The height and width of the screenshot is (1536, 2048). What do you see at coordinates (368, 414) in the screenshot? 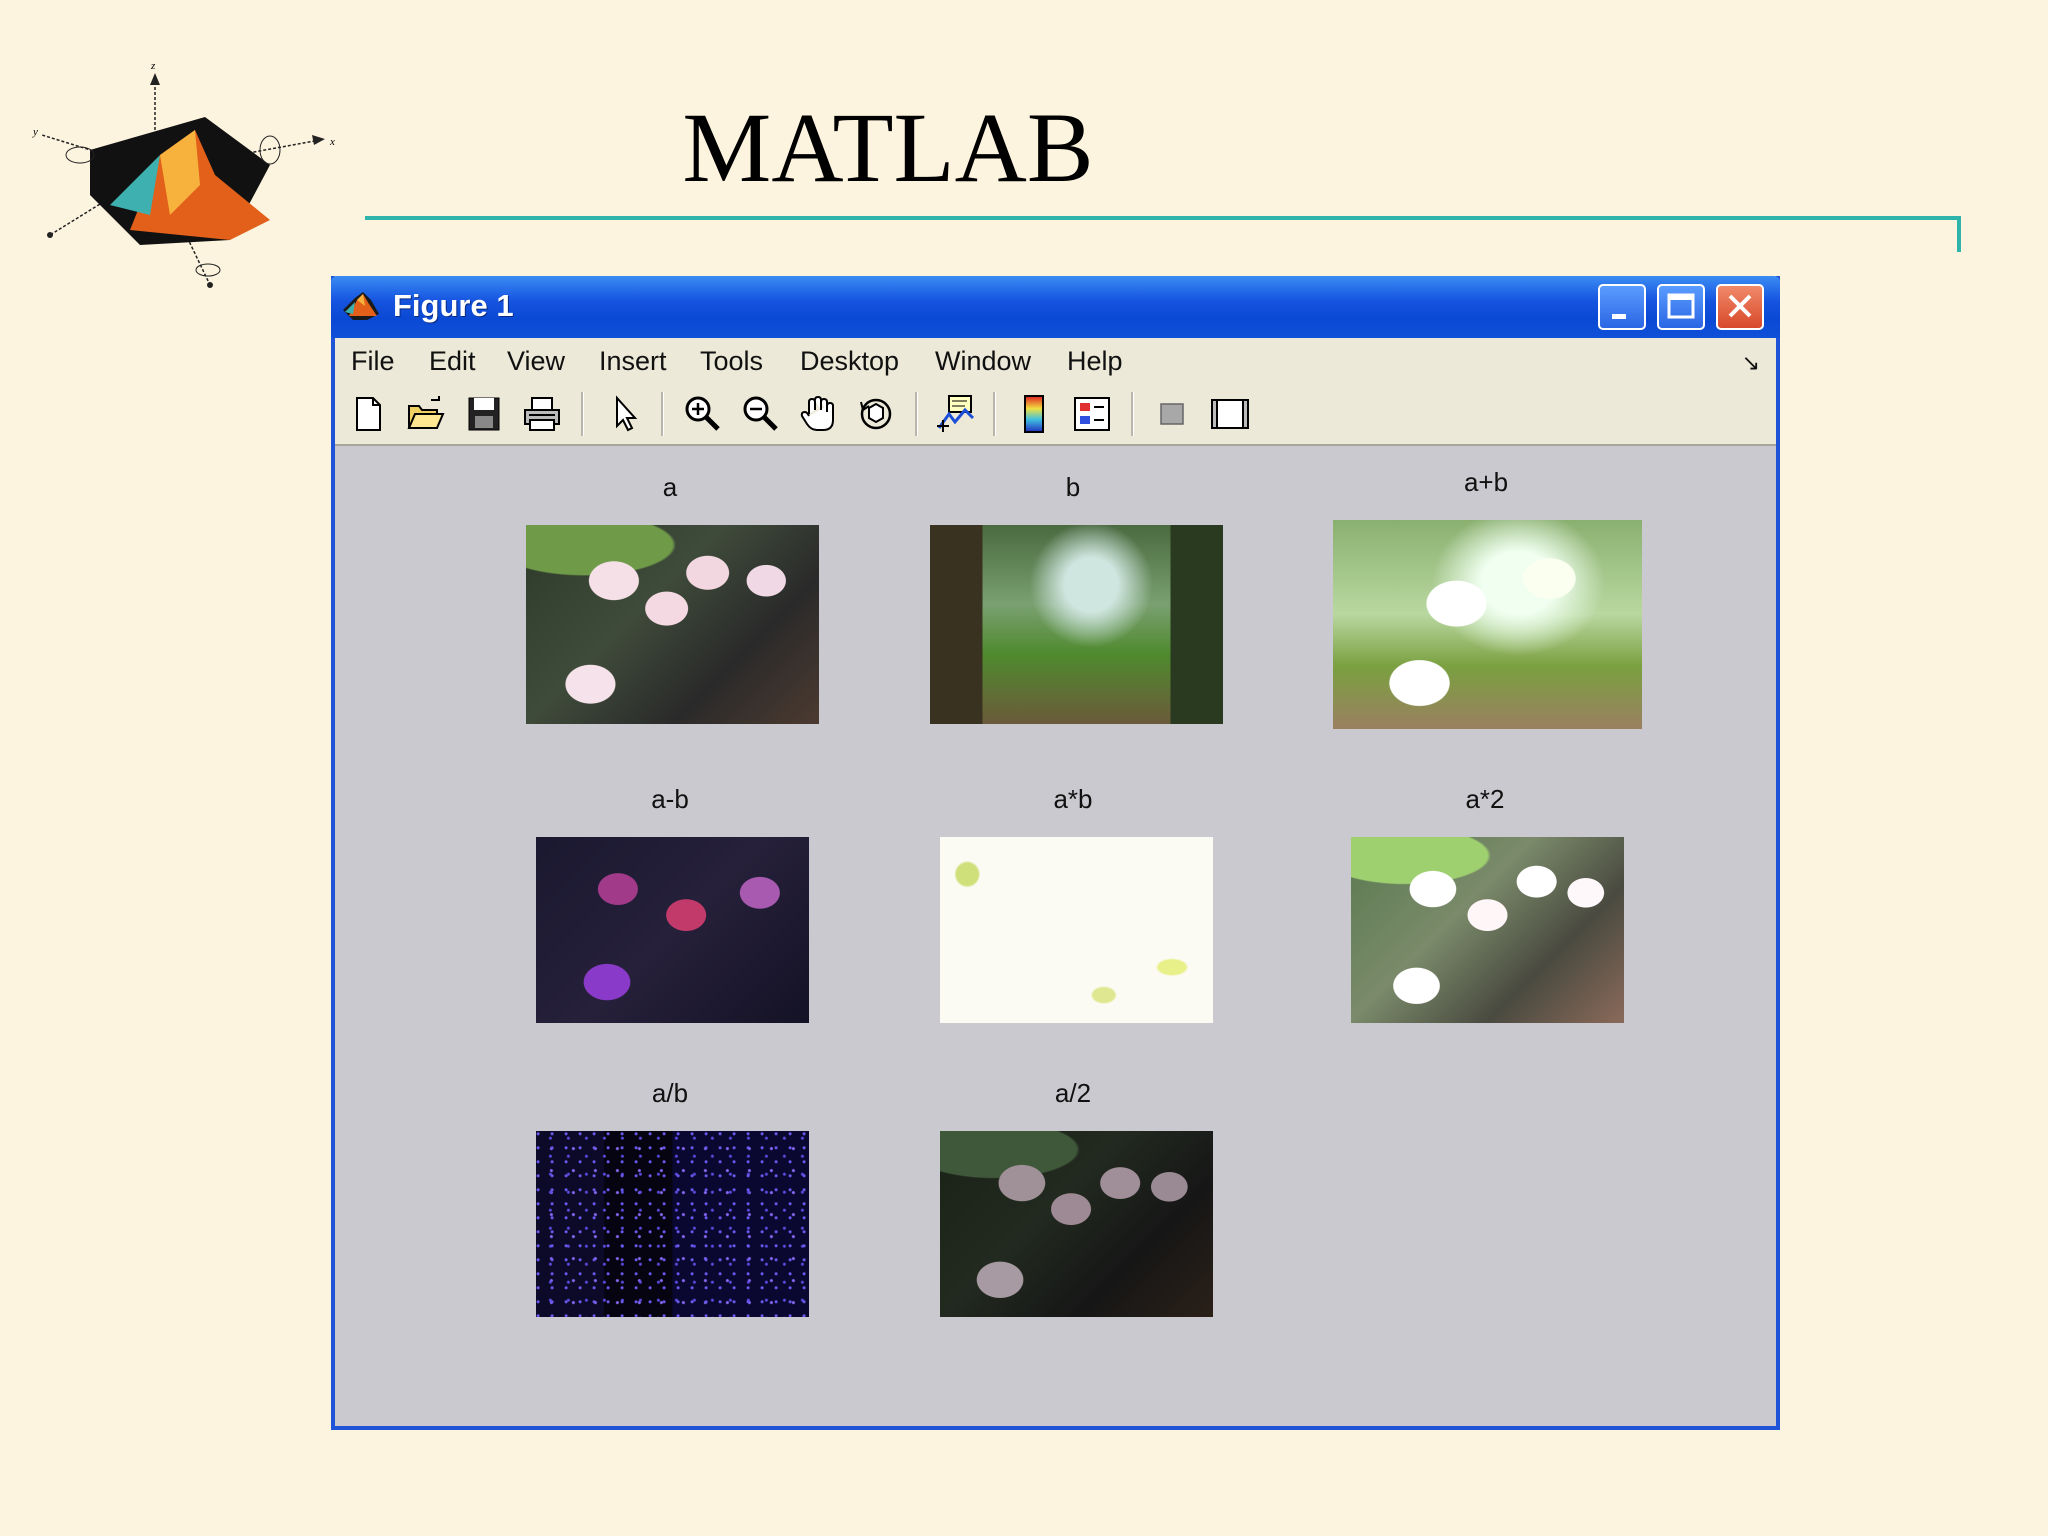
I see `new-figure-icon` at bounding box center [368, 414].